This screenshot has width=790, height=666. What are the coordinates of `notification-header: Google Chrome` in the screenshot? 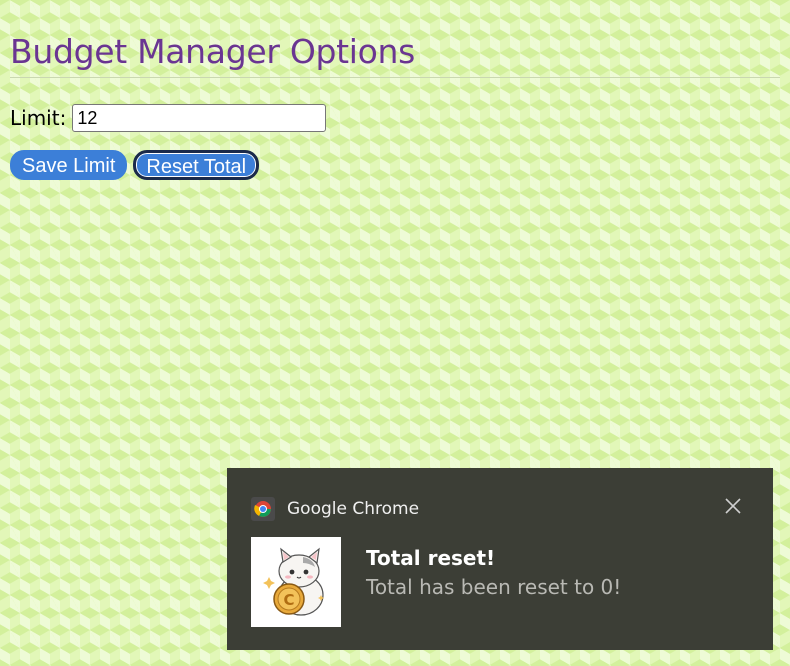 It's located at (335, 509).